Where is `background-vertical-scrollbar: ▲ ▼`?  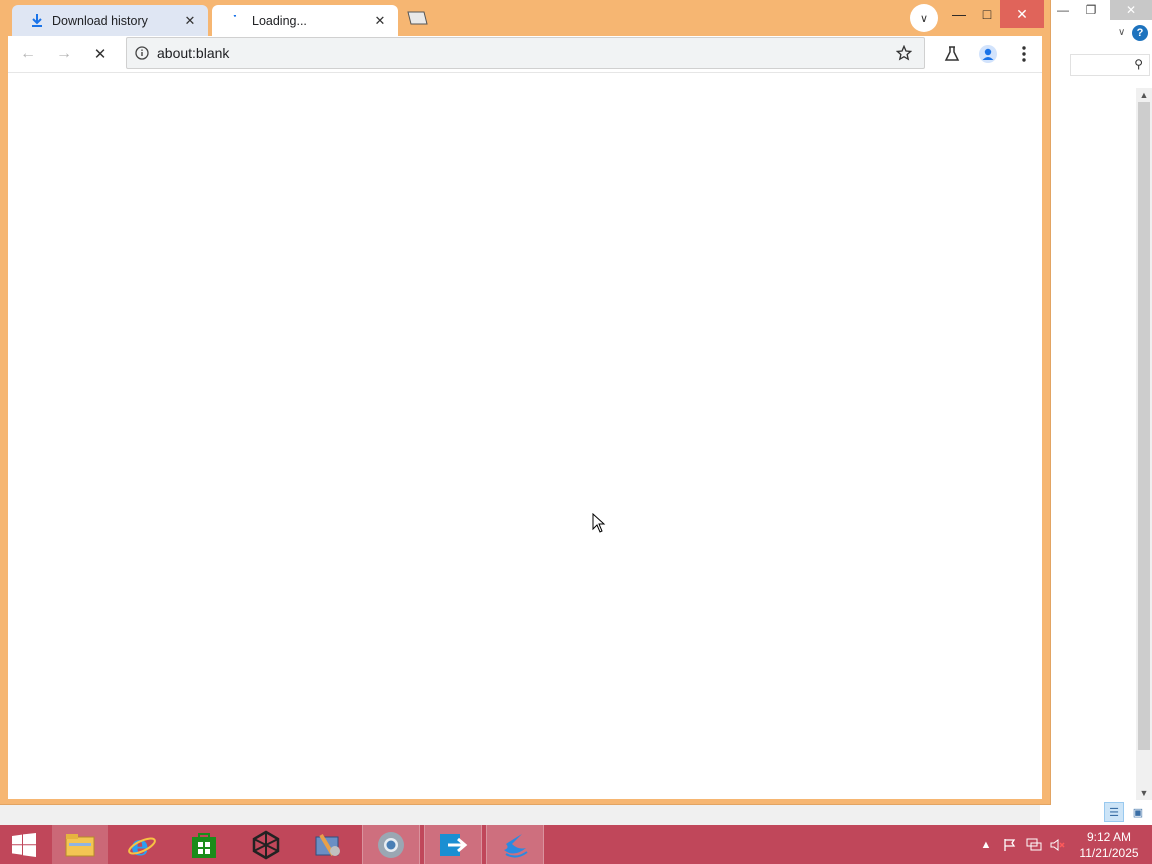 background-vertical-scrollbar: ▲ ▼ is located at coordinates (1144, 444).